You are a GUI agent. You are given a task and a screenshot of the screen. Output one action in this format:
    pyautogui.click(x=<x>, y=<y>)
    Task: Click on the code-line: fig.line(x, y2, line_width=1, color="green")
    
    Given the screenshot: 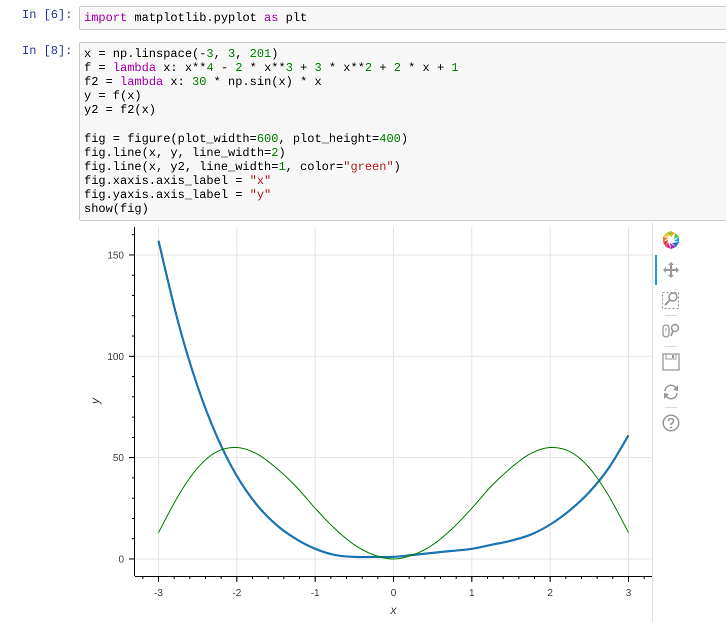 What is the action you would take?
    pyautogui.click(x=242, y=167)
    